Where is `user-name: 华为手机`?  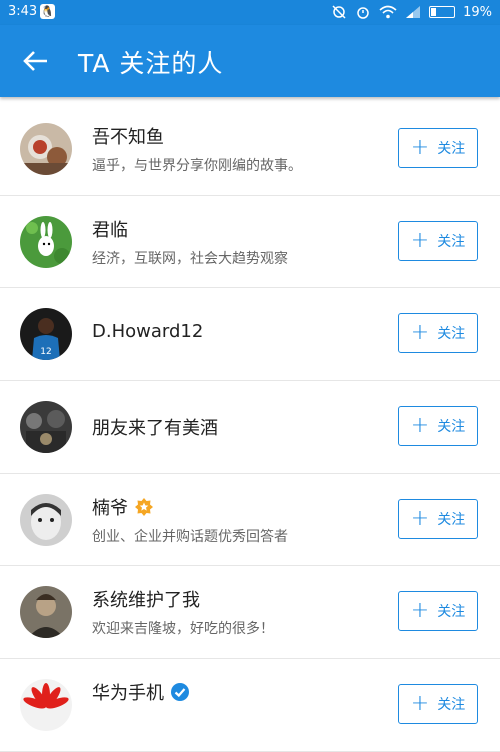 user-name: 华为手机 is located at coordinates (141, 692).